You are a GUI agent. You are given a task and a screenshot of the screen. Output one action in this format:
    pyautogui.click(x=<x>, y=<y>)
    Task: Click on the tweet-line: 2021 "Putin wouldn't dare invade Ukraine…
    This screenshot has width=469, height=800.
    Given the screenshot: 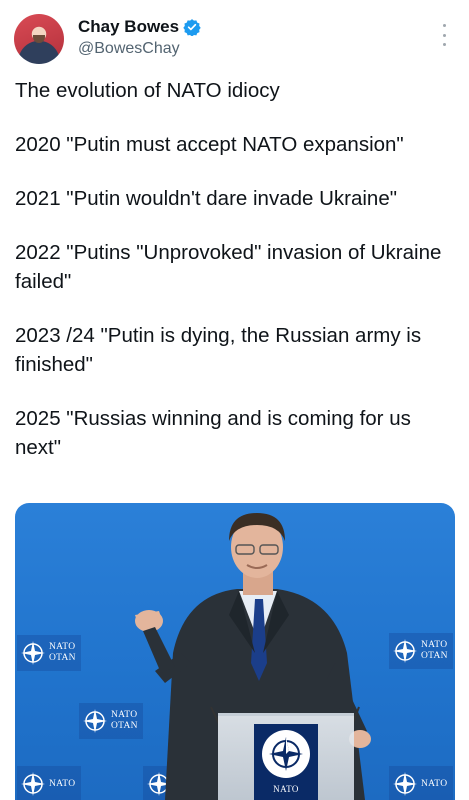 What is the action you would take?
    pyautogui.click(x=206, y=198)
    